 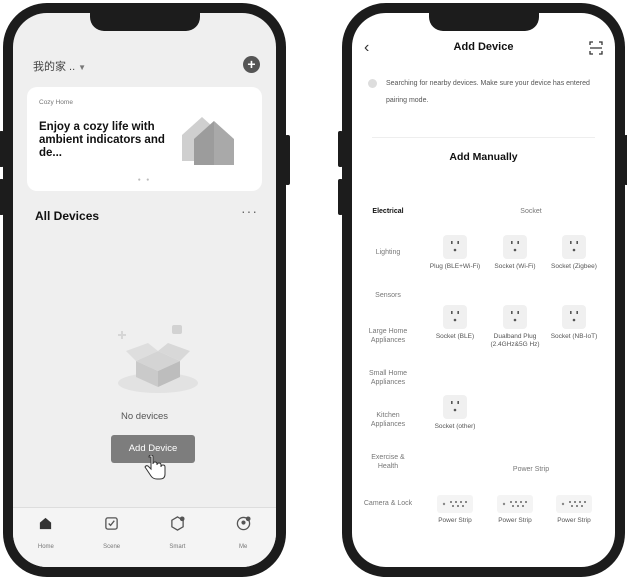 I want to click on device-socket-zigbee: Socket (Zigbee), so click(x=574, y=253).